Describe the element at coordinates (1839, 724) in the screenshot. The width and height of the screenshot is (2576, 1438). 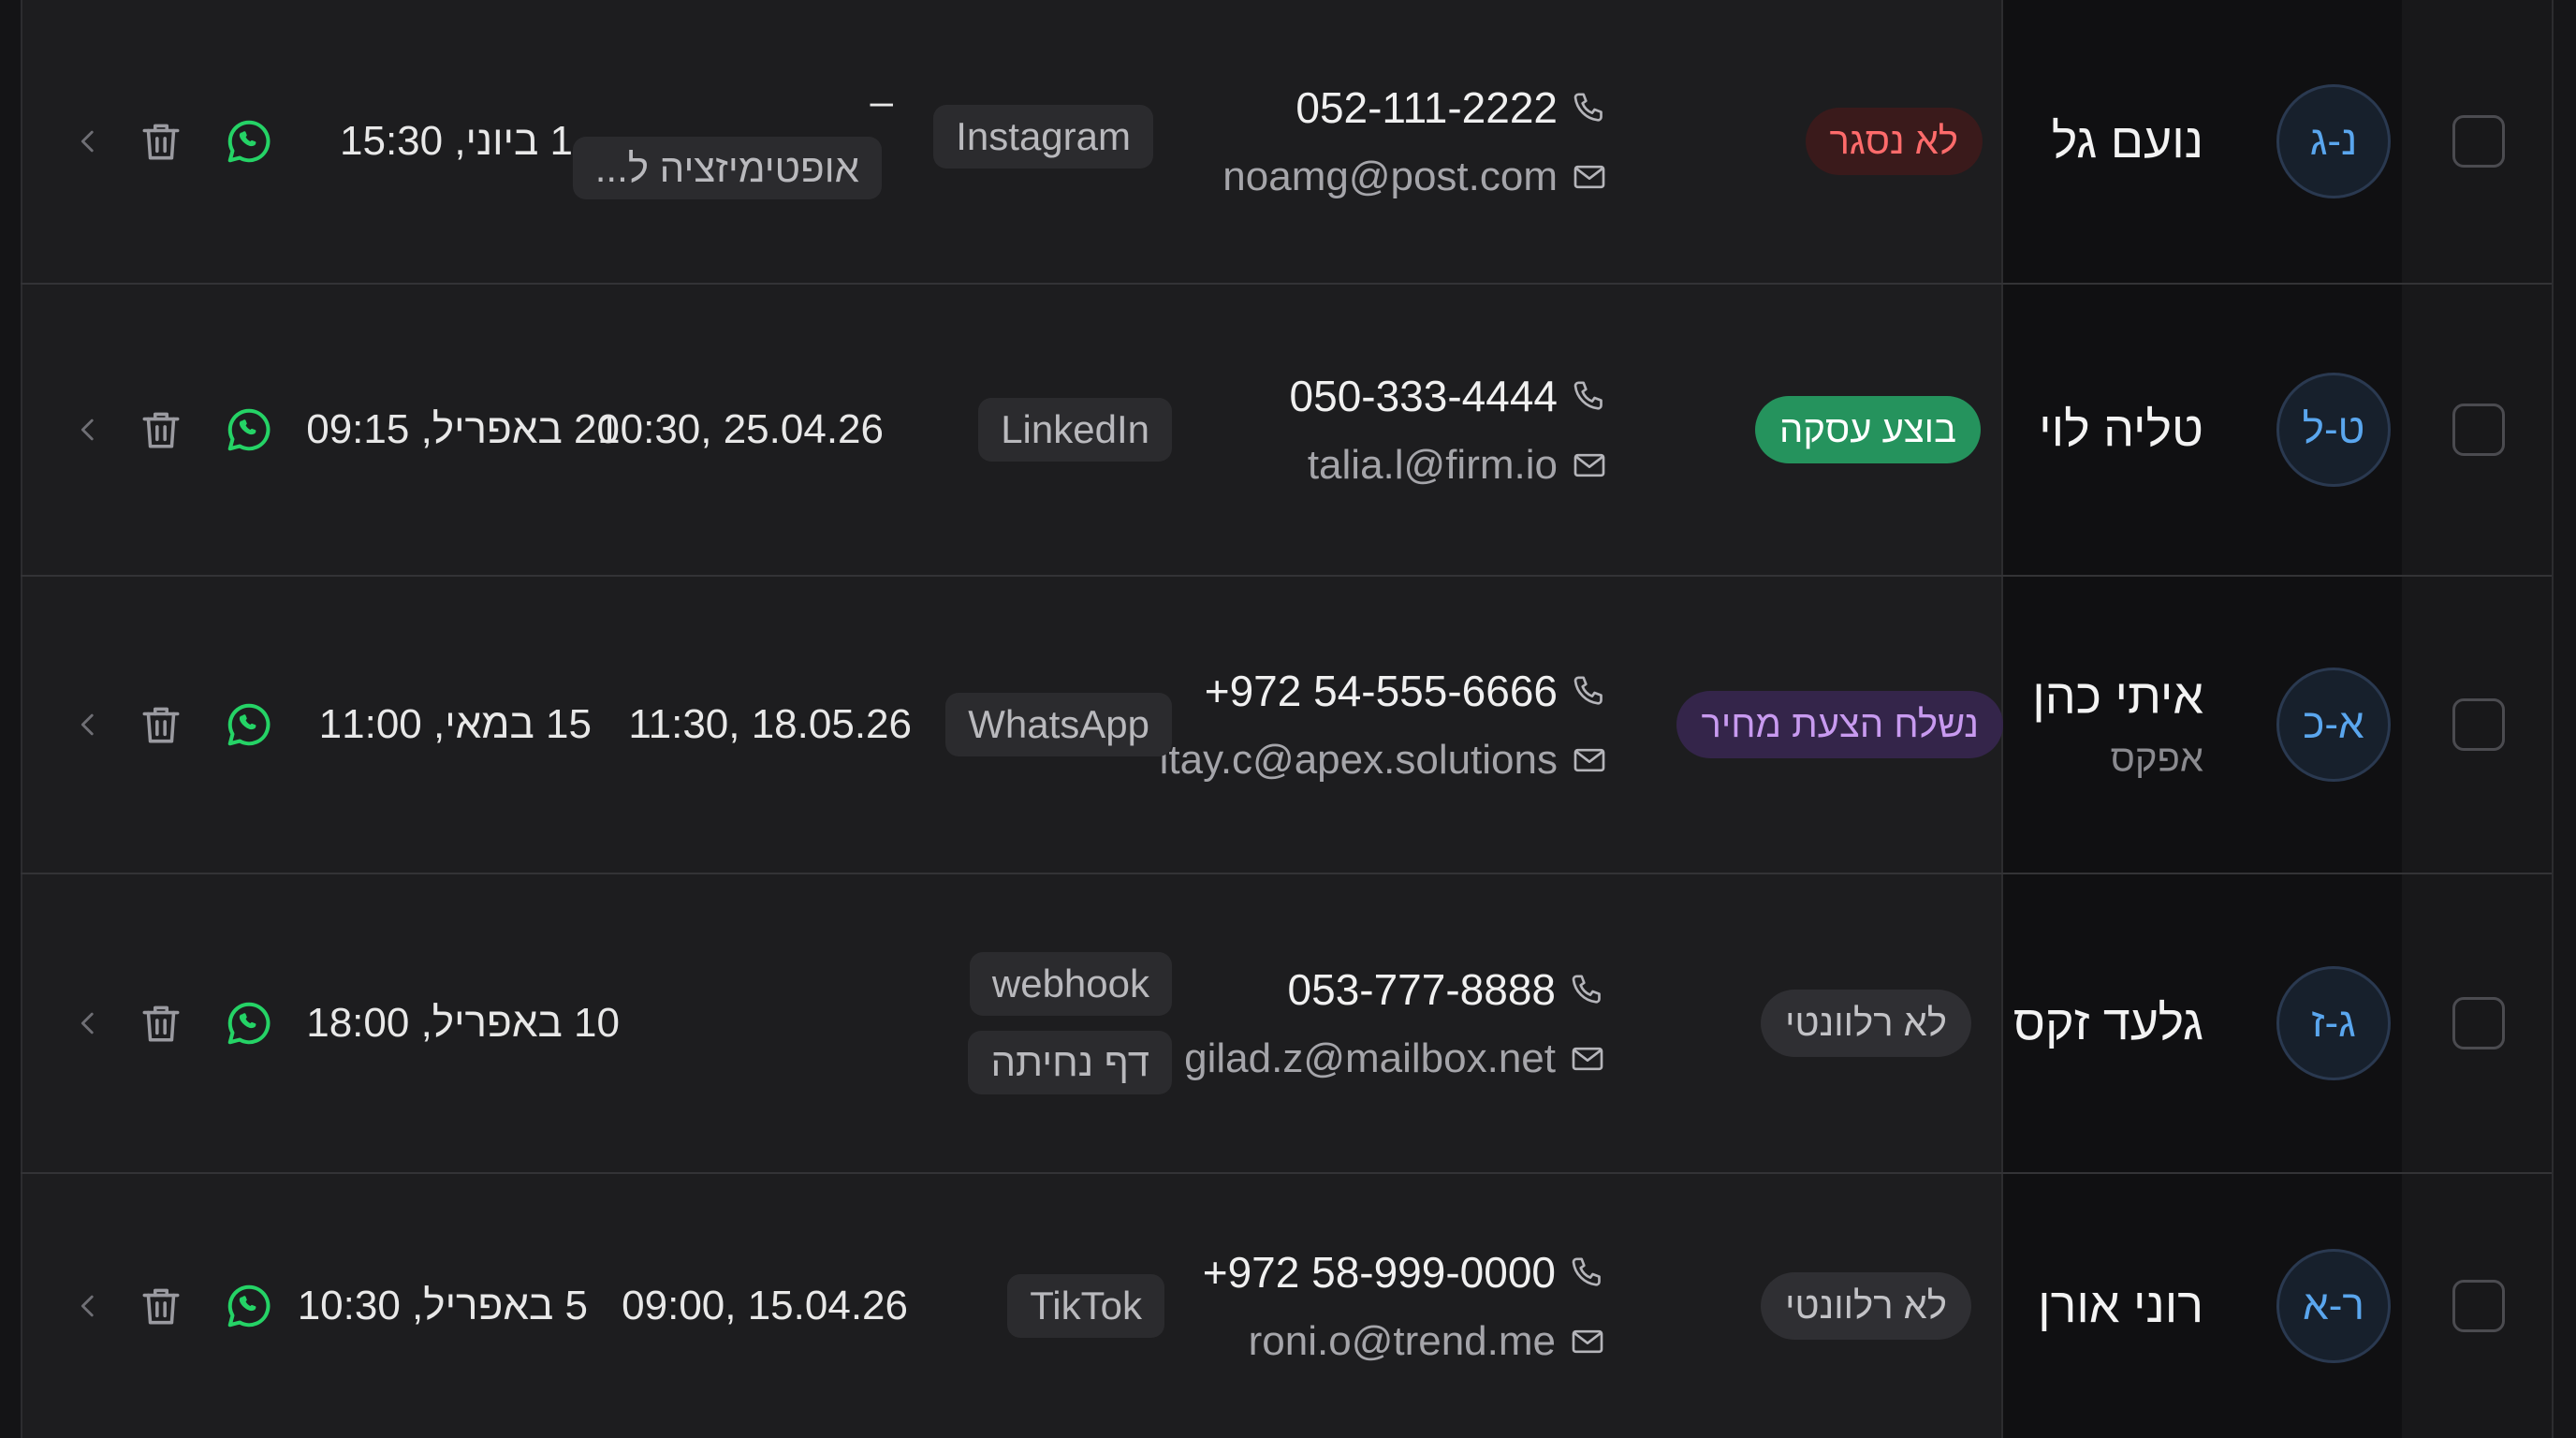
I see `status-badge: נשלח הצעת מחיר` at that location.